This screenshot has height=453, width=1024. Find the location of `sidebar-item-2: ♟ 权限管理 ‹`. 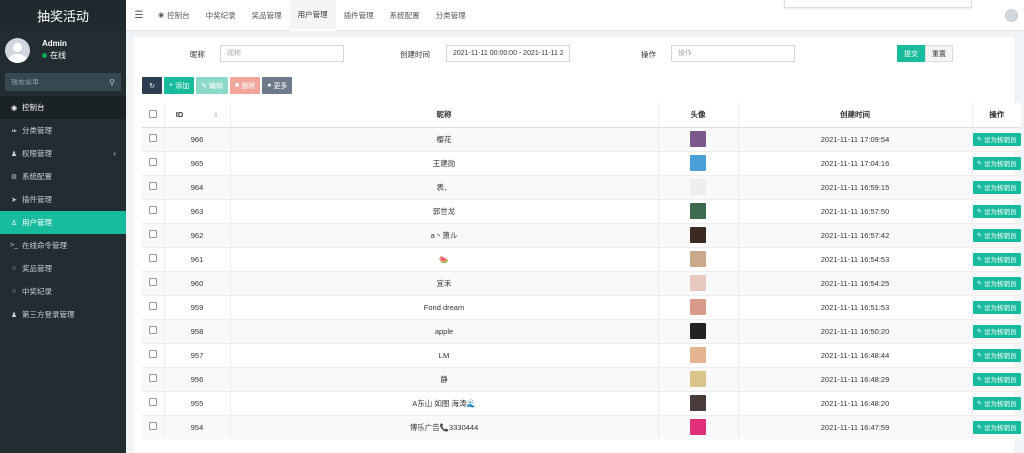

sidebar-item-2: ♟ 权限管理 ‹ is located at coordinates (63, 153).